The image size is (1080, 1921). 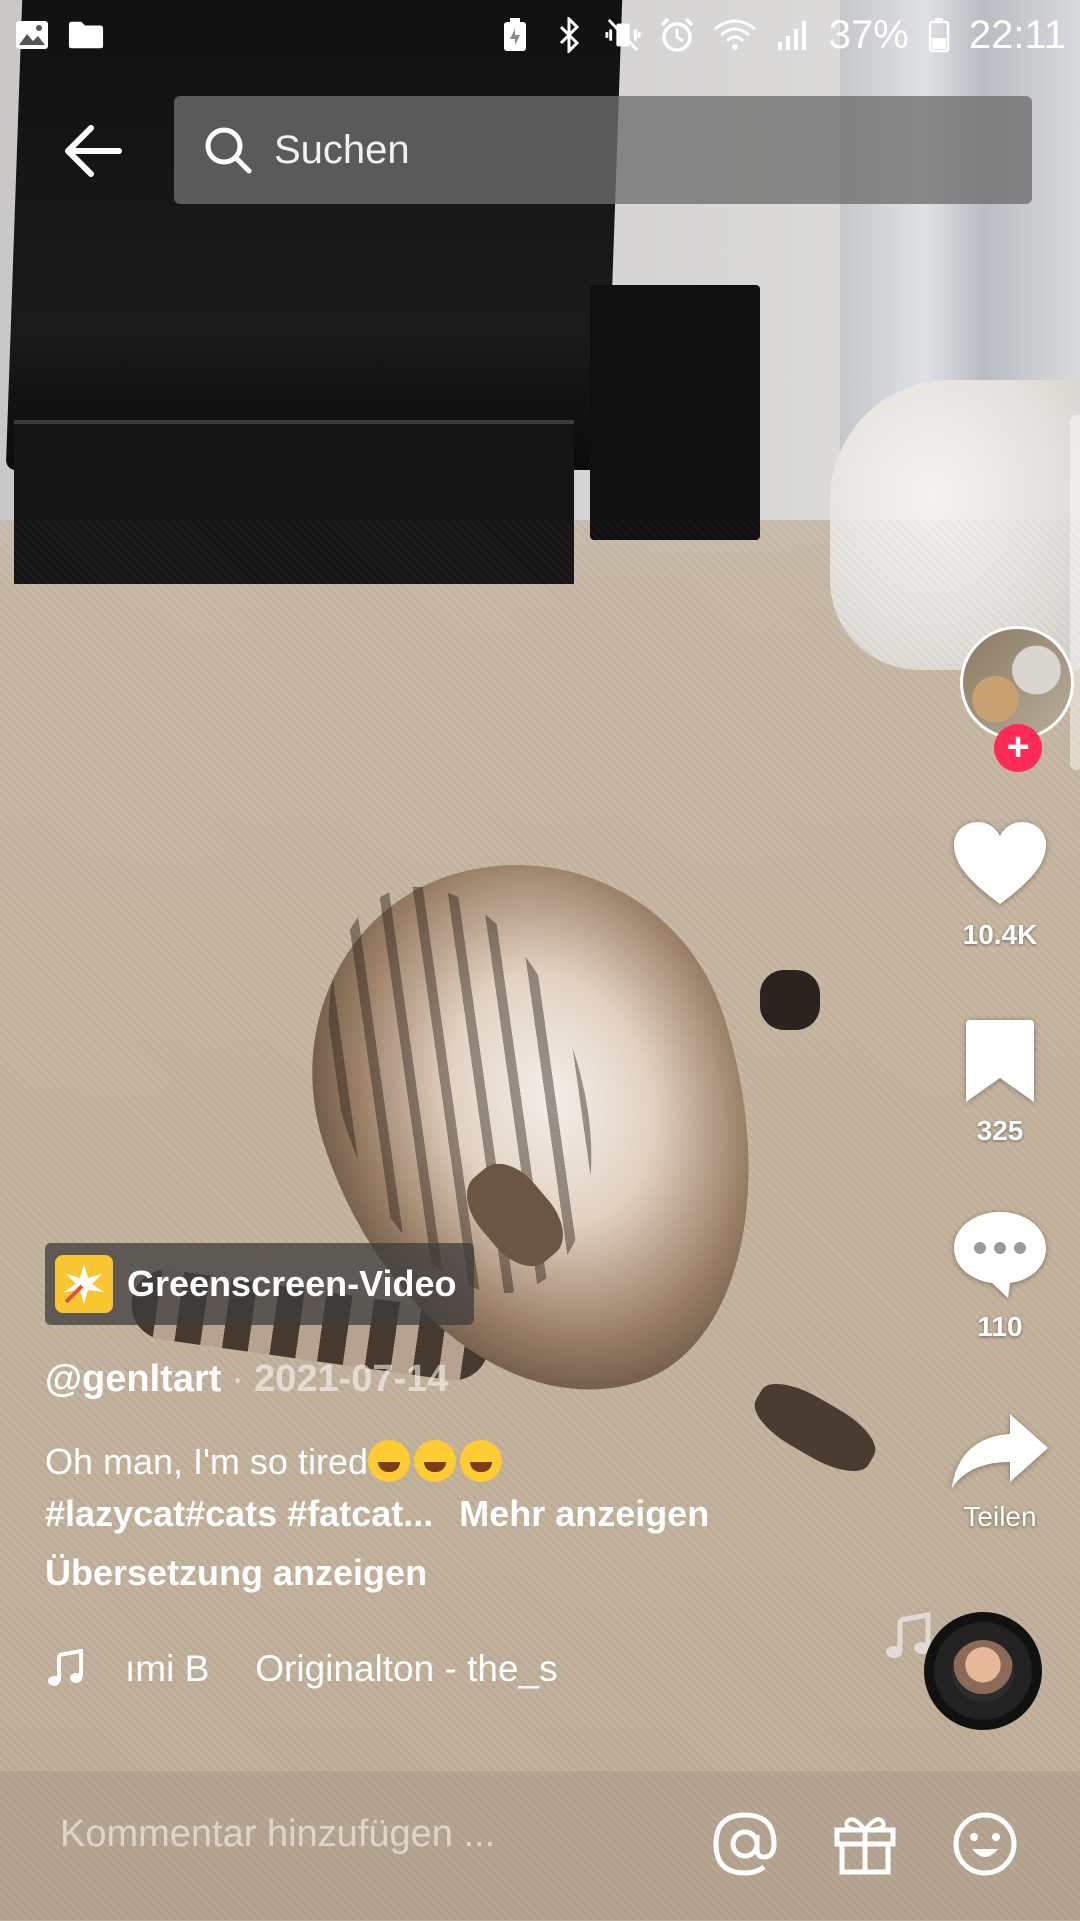 What do you see at coordinates (623, 35) in the screenshot?
I see `vibrate-off-icon` at bounding box center [623, 35].